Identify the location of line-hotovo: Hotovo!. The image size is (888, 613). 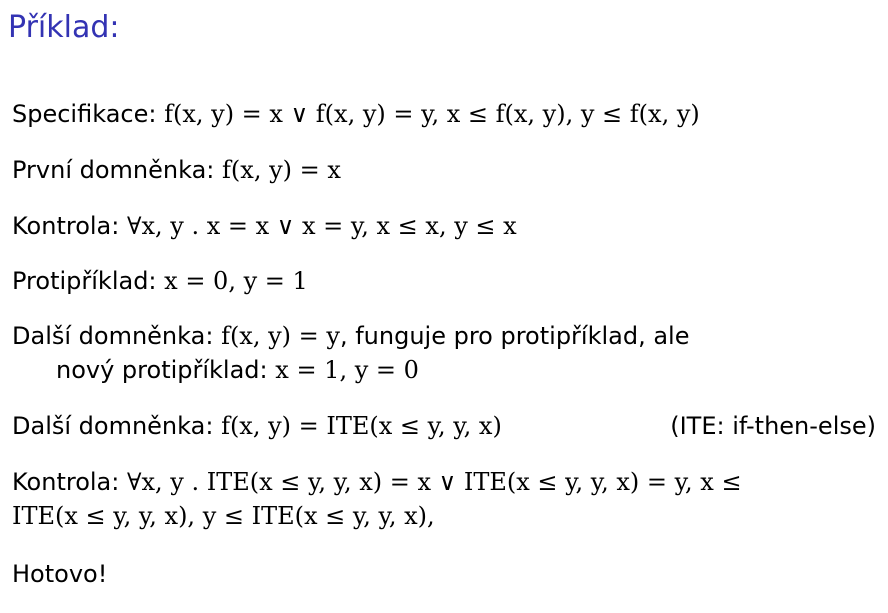
(59, 574).